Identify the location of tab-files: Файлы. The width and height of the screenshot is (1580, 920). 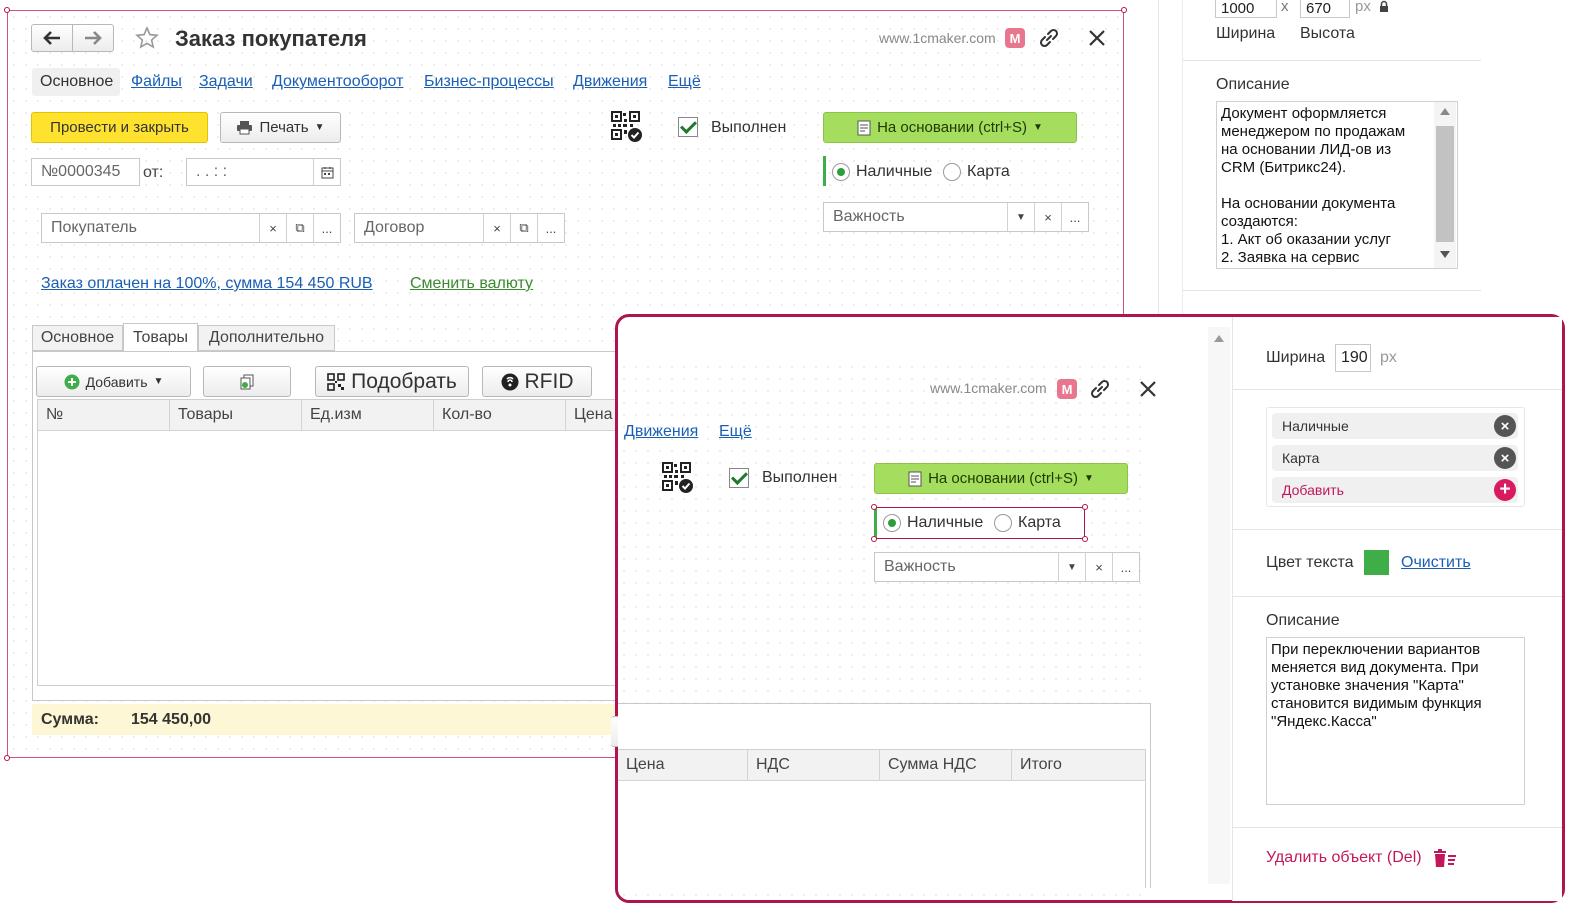
(156, 82).